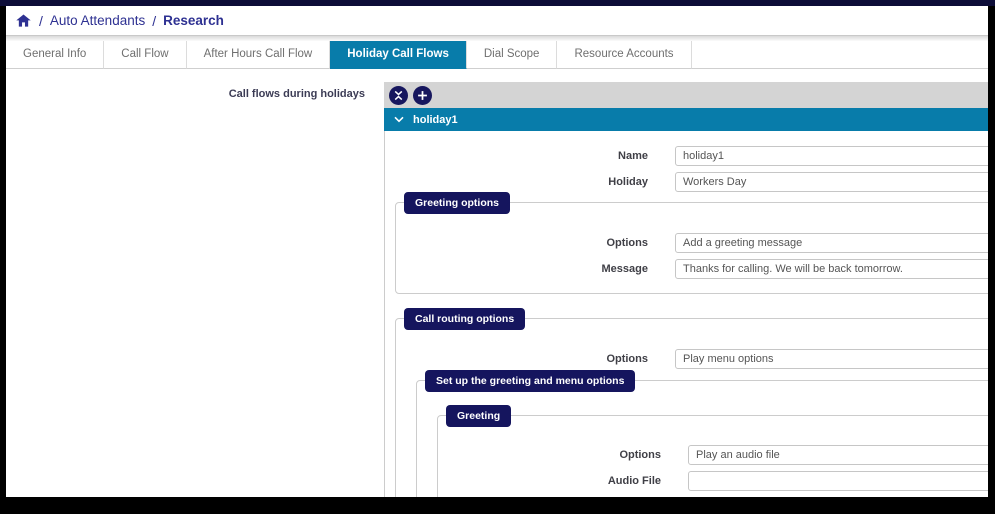 The width and height of the screenshot is (995, 514). What do you see at coordinates (831, 182) in the screenshot?
I see `holiday-input` at bounding box center [831, 182].